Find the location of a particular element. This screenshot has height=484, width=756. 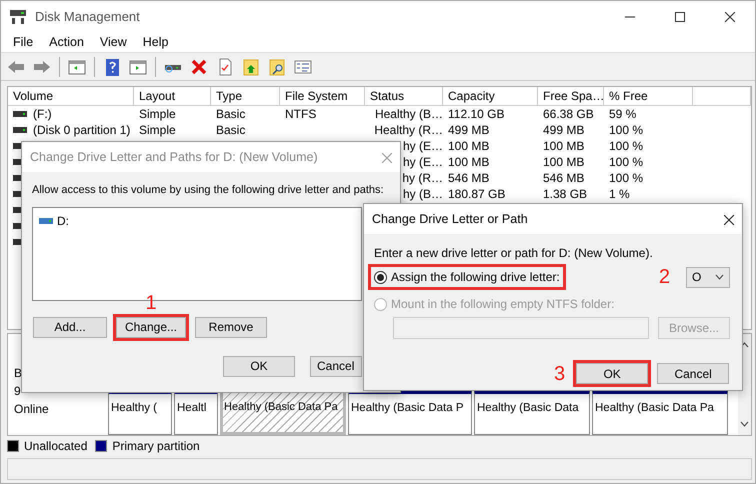

menu-item: File is located at coordinates (23, 42).